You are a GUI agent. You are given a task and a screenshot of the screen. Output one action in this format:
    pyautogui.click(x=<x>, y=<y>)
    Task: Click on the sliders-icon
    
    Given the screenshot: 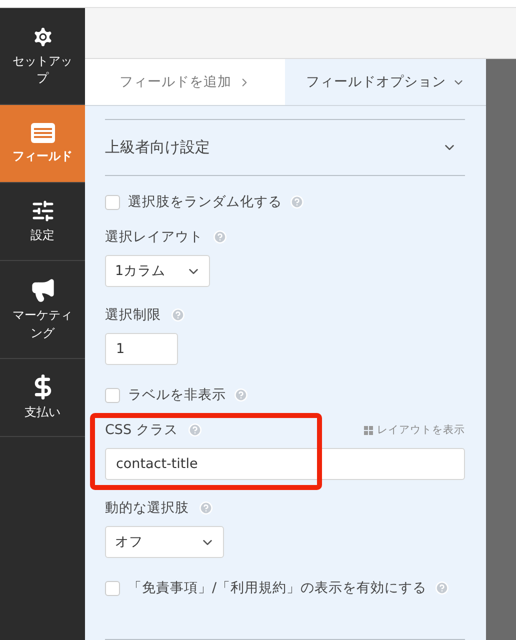 What is the action you would take?
    pyautogui.click(x=42, y=210)
    